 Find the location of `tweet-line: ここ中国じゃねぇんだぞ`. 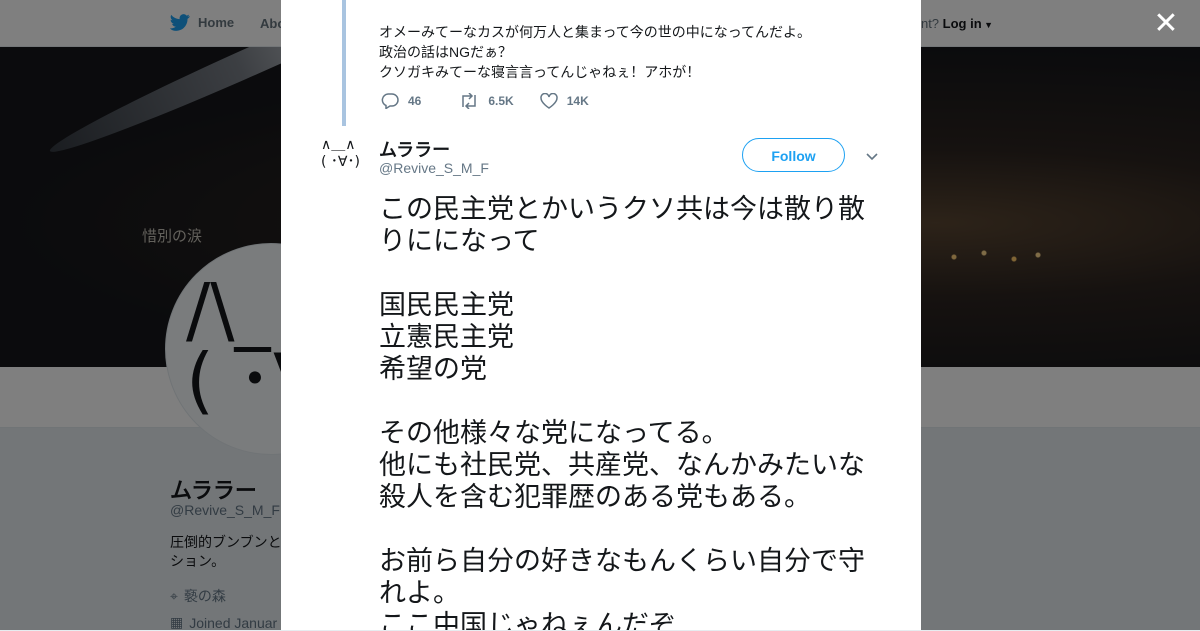

tweet-line: ここ中国じゃねぇんだぞ is located at coordinates (527, 620).